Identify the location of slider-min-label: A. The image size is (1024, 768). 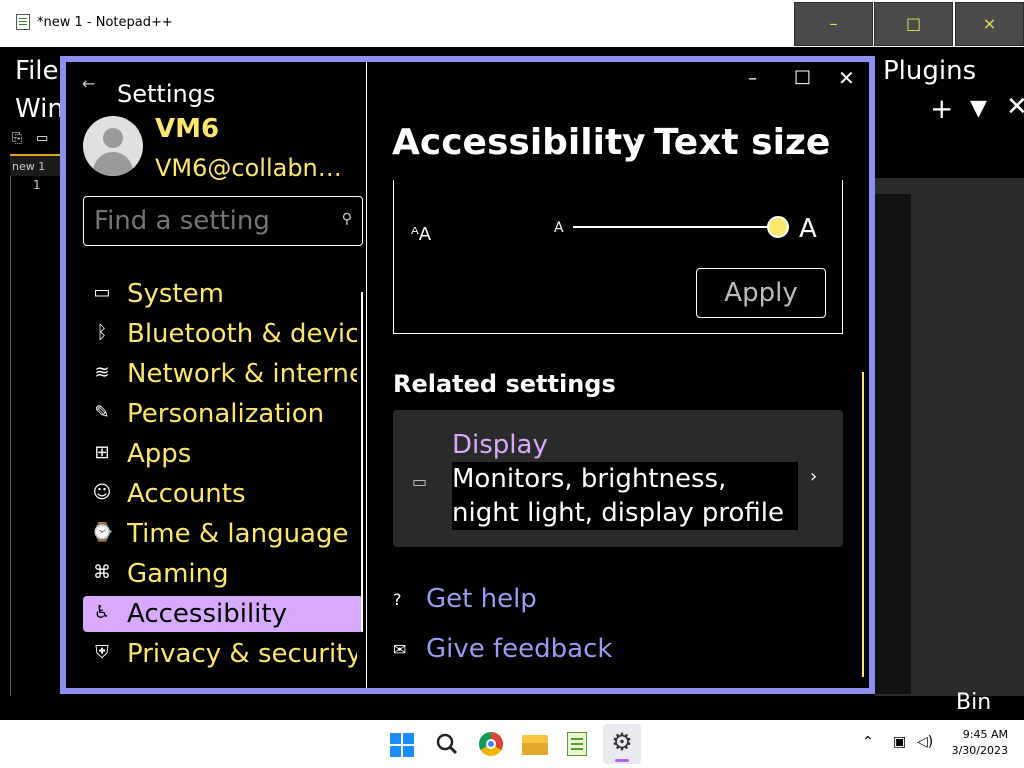
(559, 228).